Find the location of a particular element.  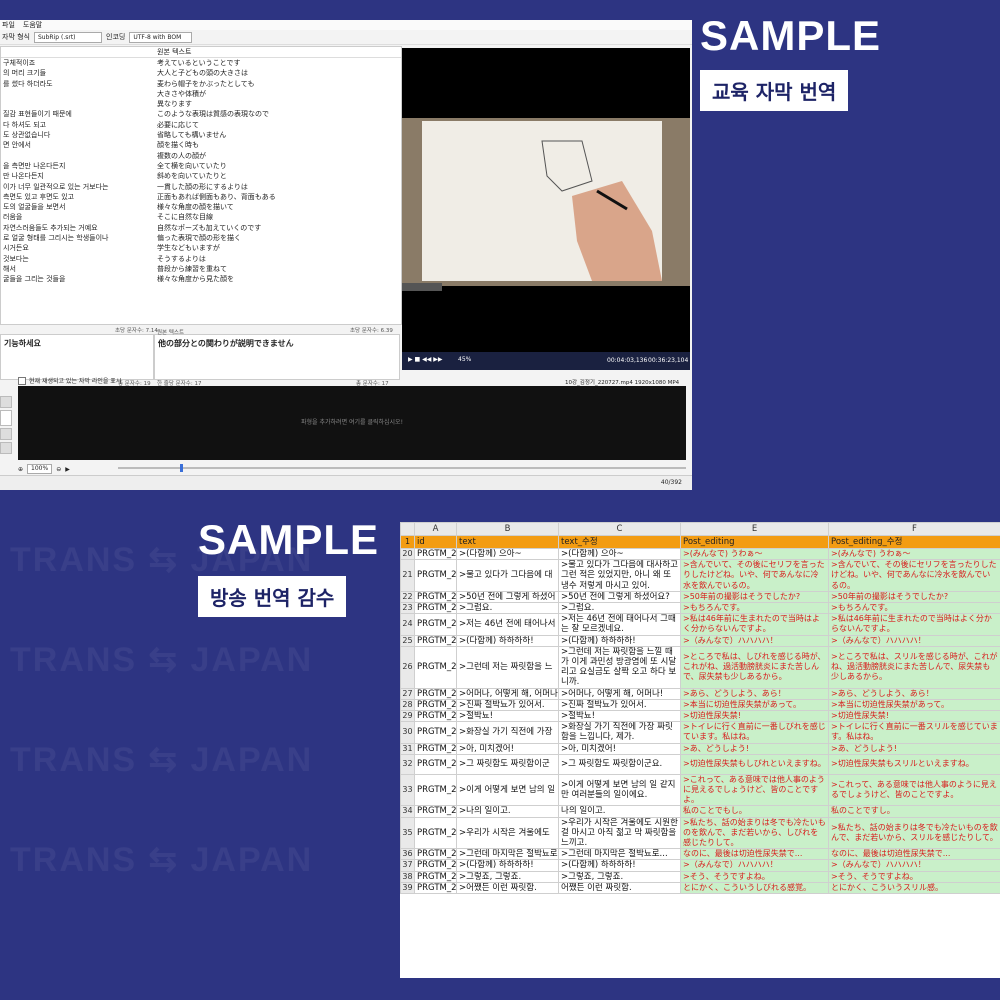

text-cell: >이게 어떻게 보면 남의 일 is located at coordinates (507, 790).